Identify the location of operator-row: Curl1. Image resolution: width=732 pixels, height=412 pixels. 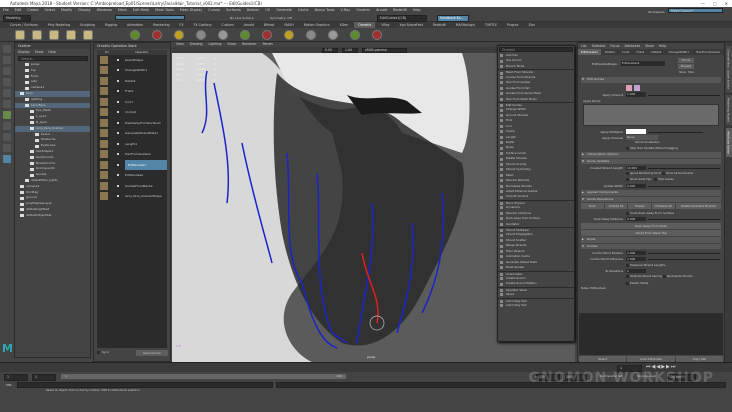
(132, 102).